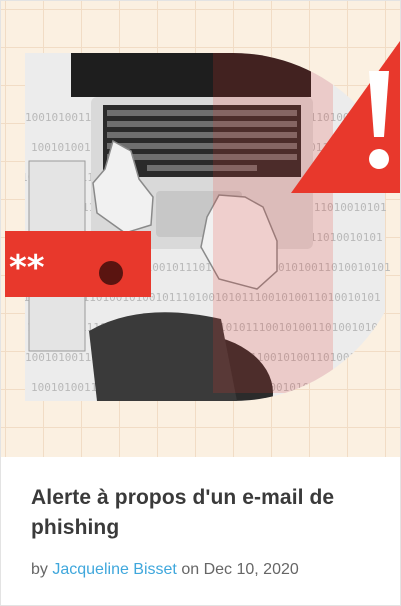 This screenshot has height=606, width=401. I want to click on article-meta: by Jacqueline Bisset on Dec 10, 2020, so click(201, 570).